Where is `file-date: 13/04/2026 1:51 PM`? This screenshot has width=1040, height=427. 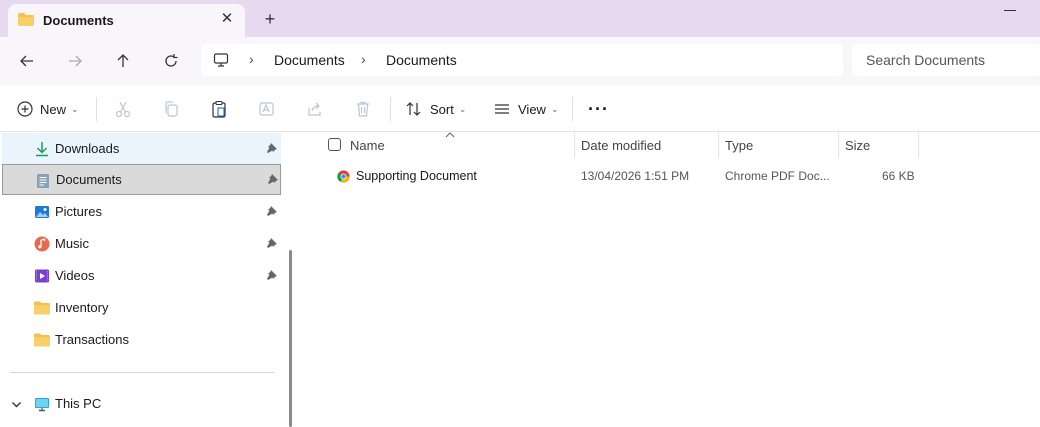
file-date: 13/04/2026 1:51 PM is located at coordinates (635, 176).